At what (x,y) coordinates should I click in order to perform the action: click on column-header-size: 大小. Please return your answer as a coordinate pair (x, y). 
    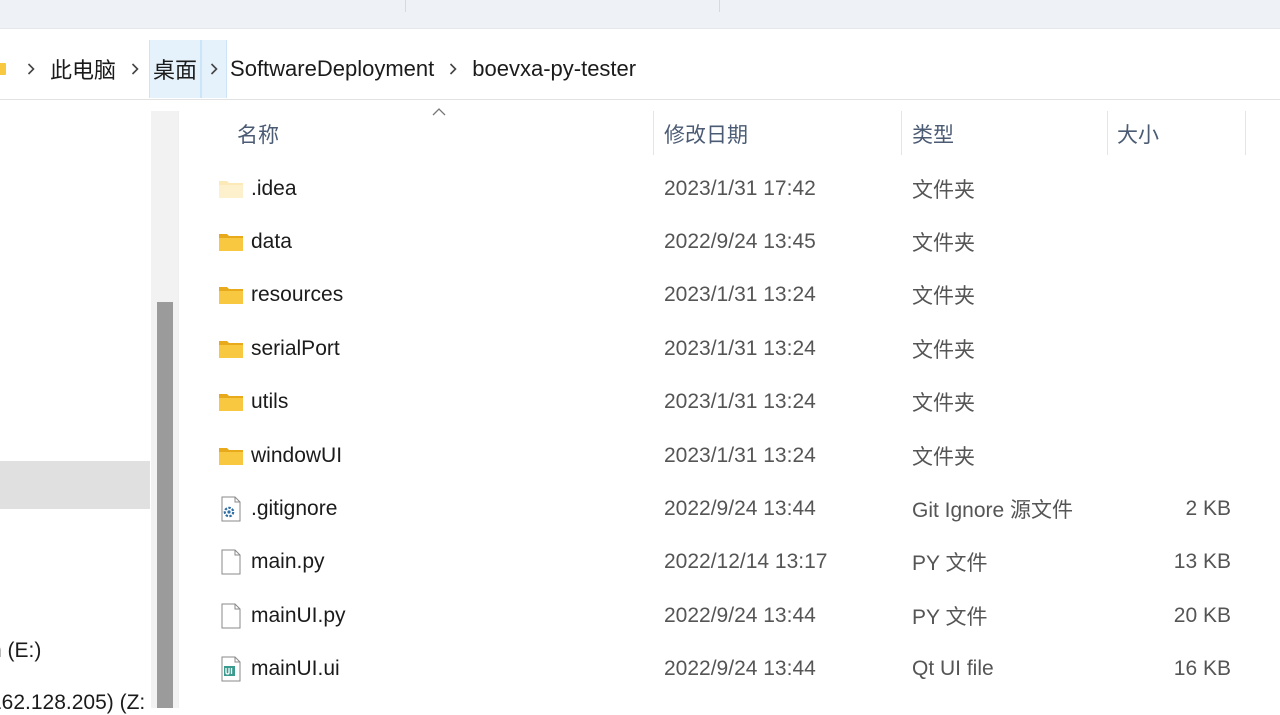
    Looking at the image, I should click on (1138, 134).